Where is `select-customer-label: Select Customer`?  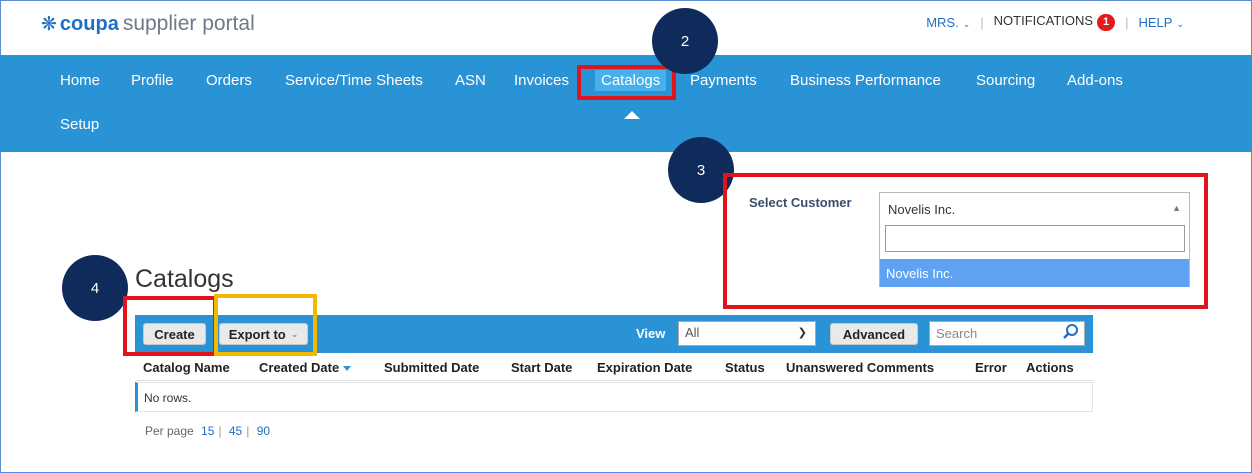
select-customer-label: Select Customer is located at coordinates (800, 202).